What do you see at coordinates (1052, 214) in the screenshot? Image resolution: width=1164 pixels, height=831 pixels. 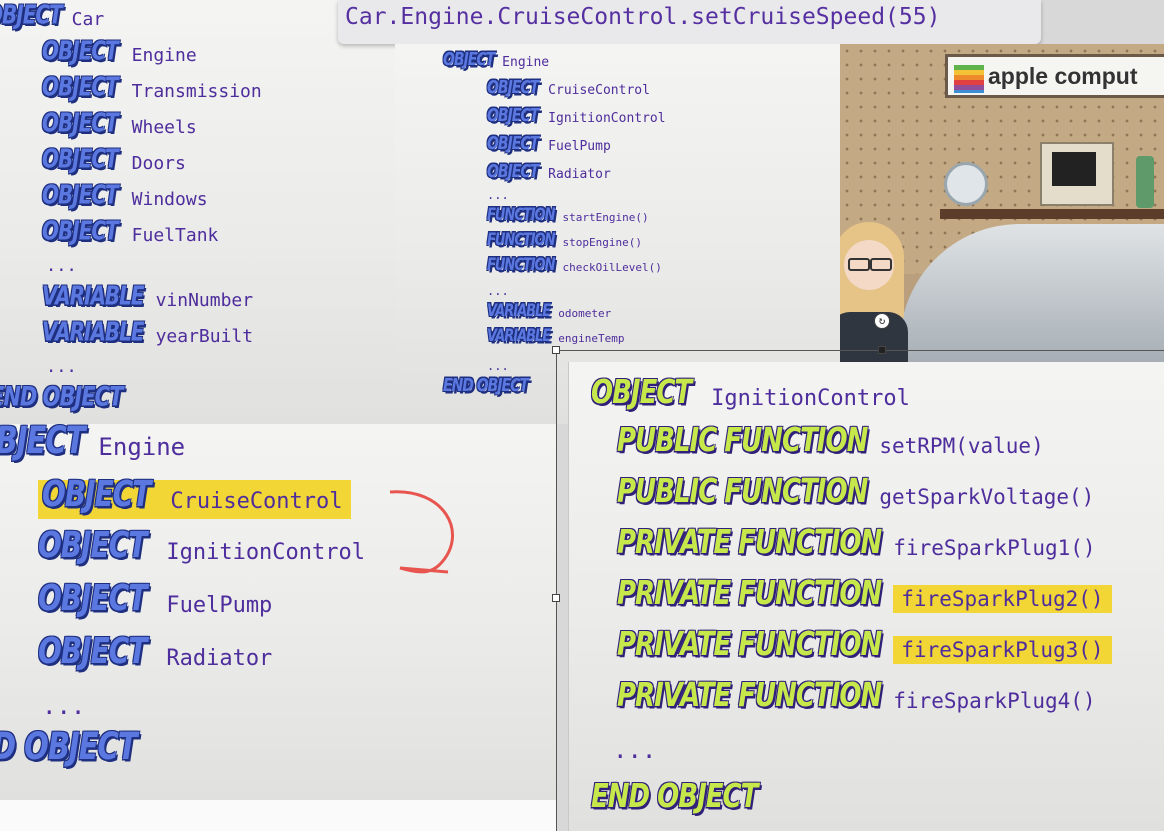 I see `desk` at bounding box center [1052, 214].